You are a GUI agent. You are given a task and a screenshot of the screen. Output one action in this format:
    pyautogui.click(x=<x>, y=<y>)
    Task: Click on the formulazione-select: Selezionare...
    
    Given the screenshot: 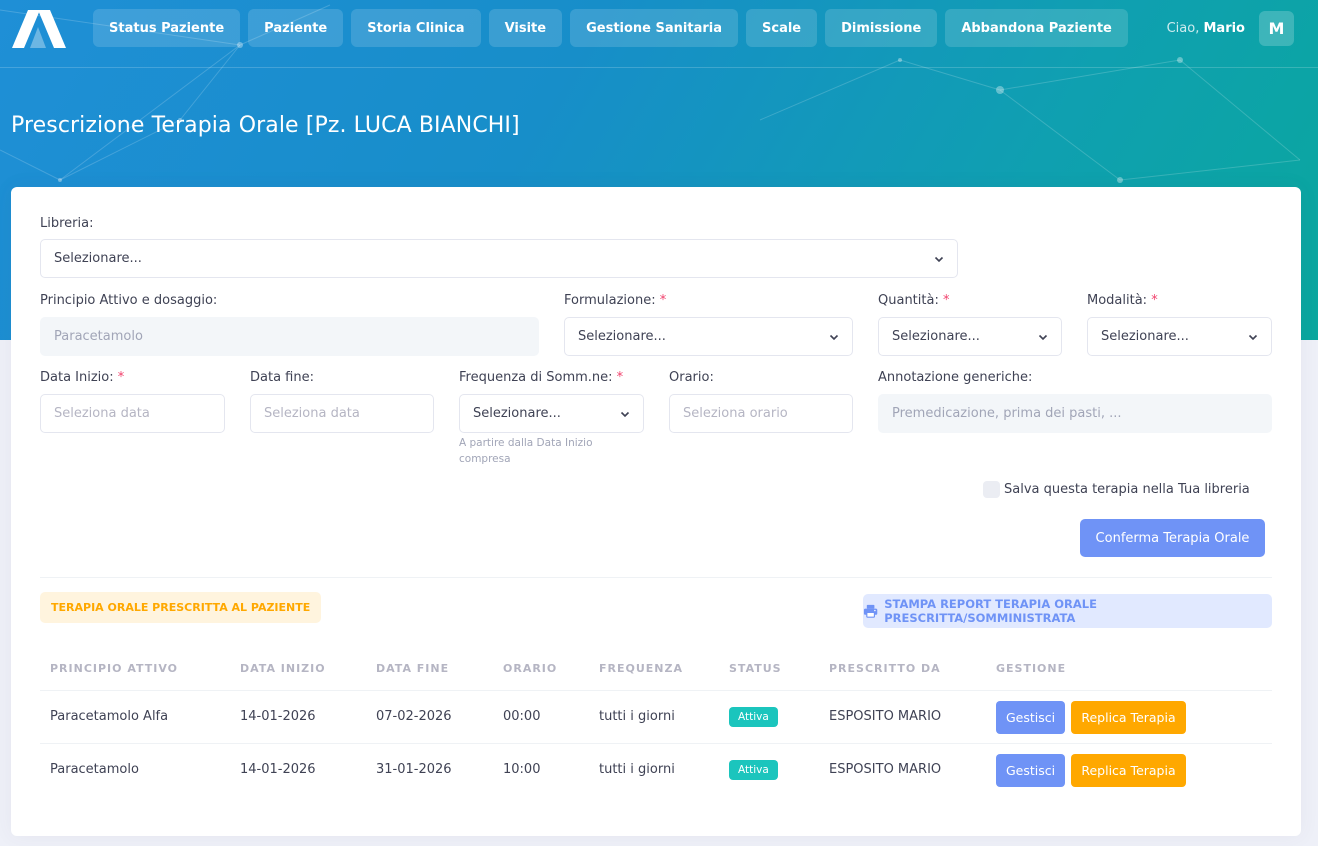 What is the action you would take?
    pyautogui.click(x=708, y=336)
    